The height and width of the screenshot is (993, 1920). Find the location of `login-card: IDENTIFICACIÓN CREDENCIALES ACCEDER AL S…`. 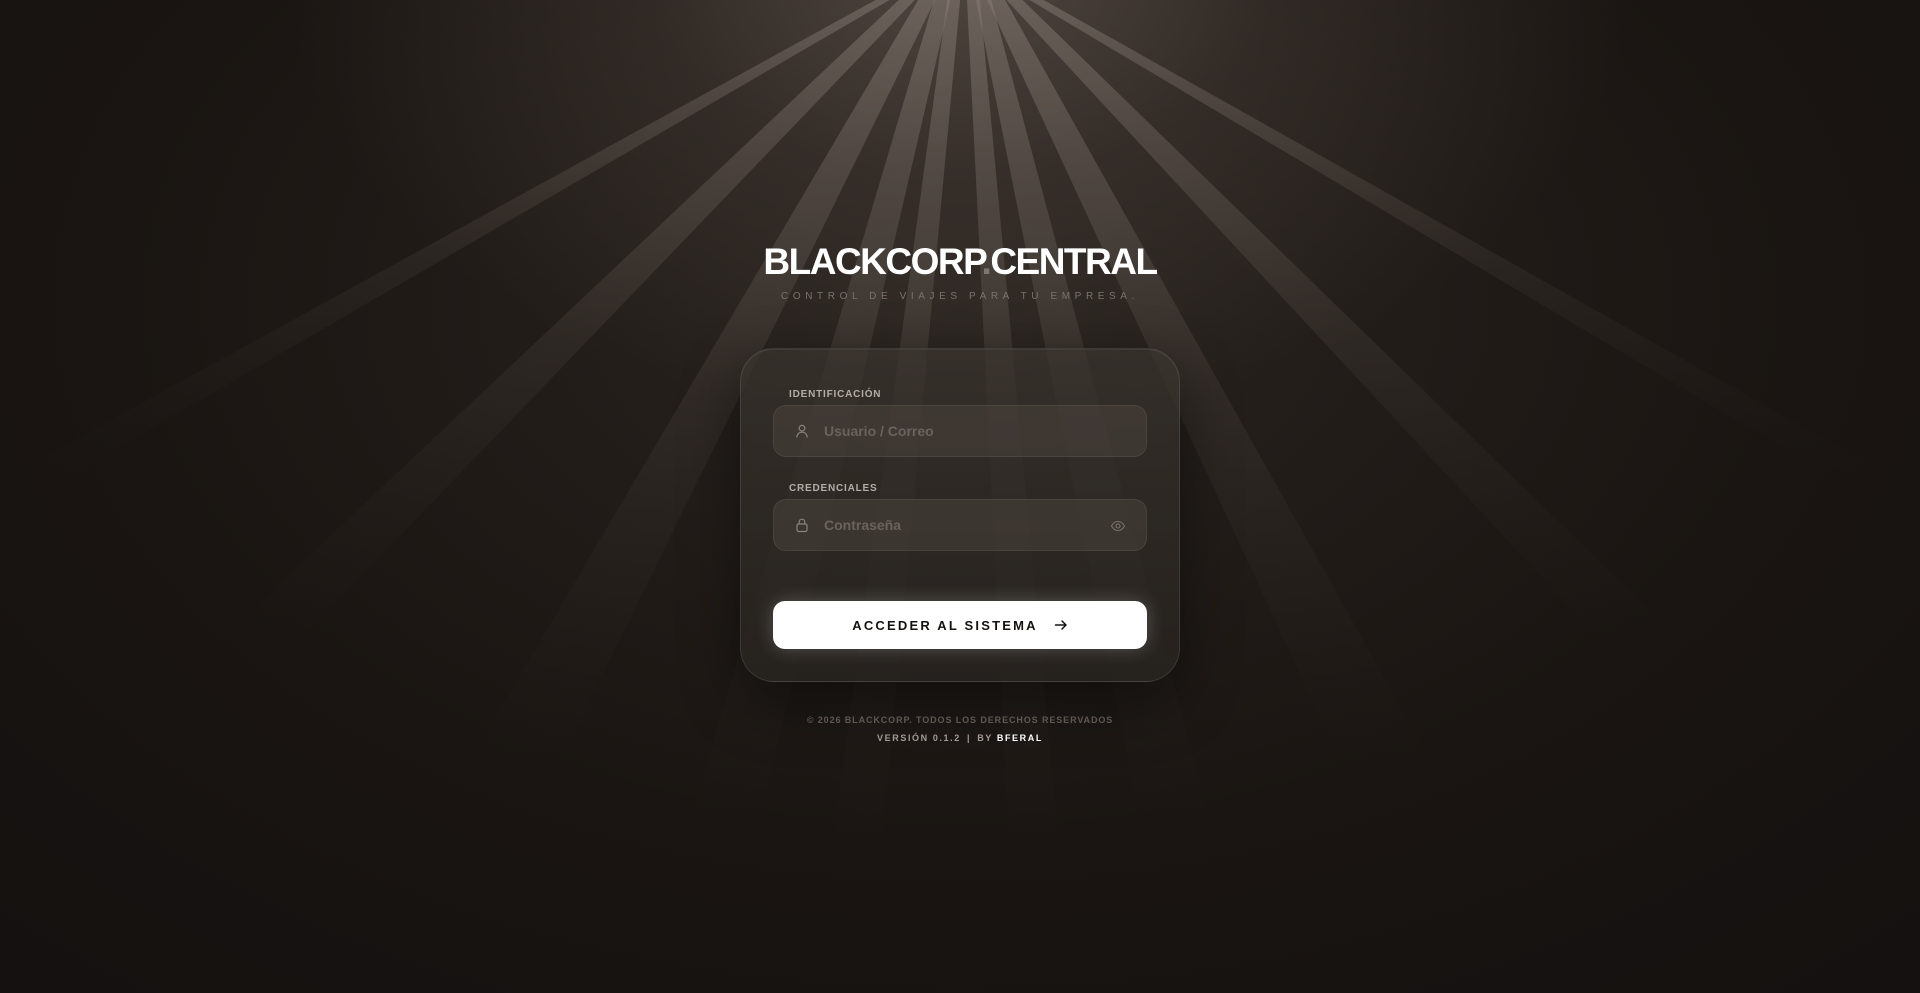

login-card: IDENTIFICACIÓN CREDENCIALES ACCEDER AL S… is located at coordinates (960, 515).